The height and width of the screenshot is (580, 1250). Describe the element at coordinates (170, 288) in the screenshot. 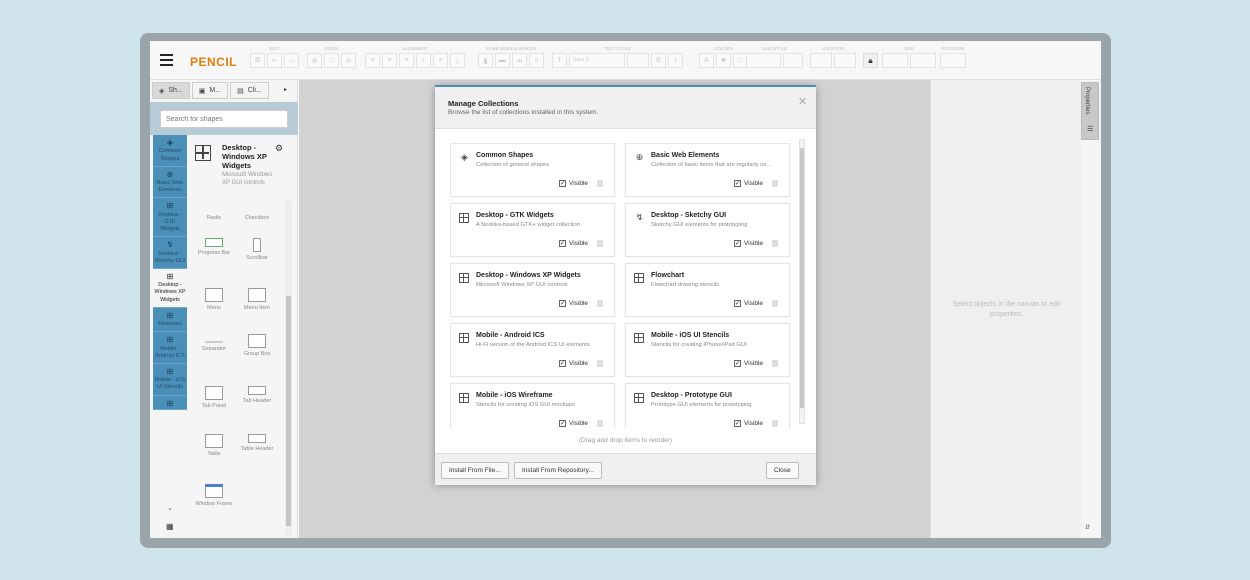

I see `category-windows-xp: ⊞ Desktop - Windows XP Widgets` at that location.